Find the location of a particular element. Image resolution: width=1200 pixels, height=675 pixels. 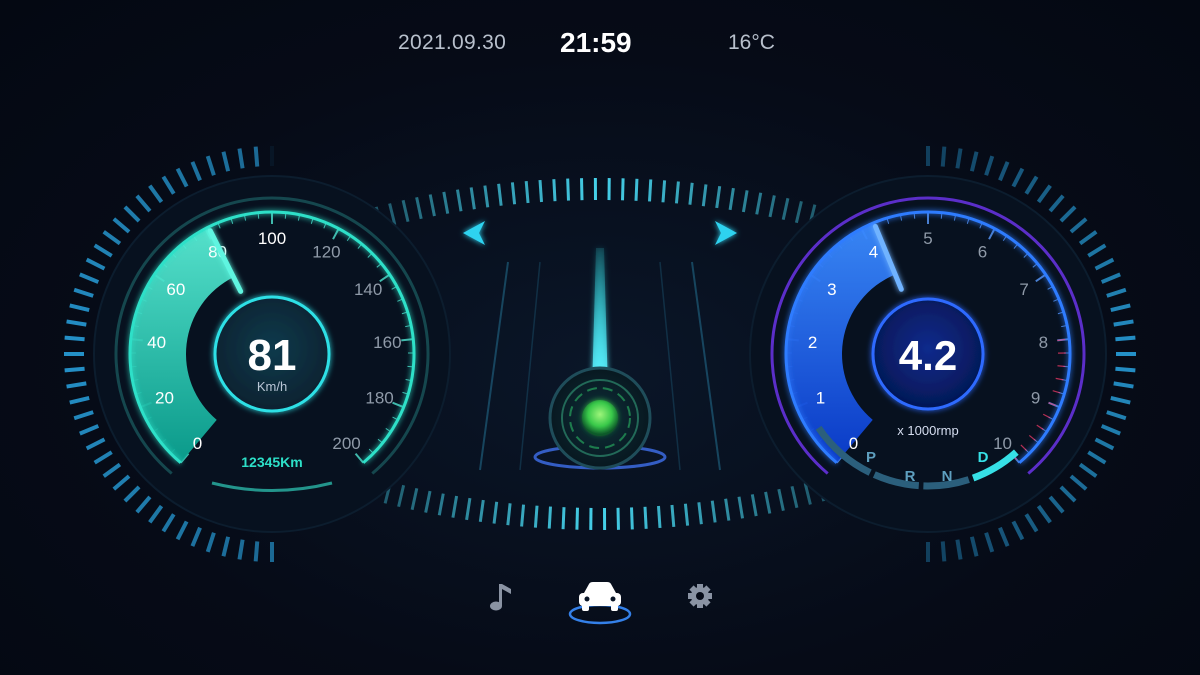

gear-icon is located at coordinates (700, 596).